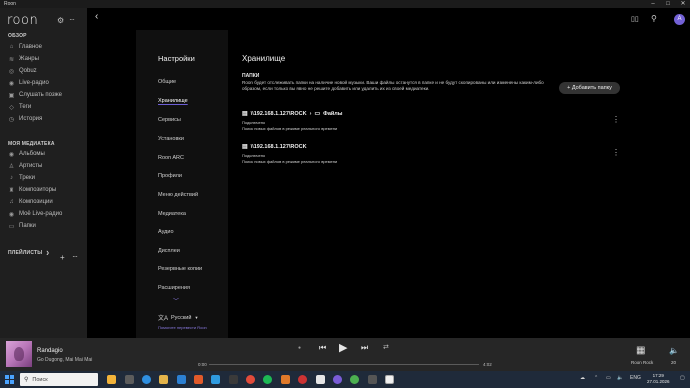  What do you see at coordinates (267, 379) in the screenshot?
I see `spotify-icon` at bounding box center [267, 379].